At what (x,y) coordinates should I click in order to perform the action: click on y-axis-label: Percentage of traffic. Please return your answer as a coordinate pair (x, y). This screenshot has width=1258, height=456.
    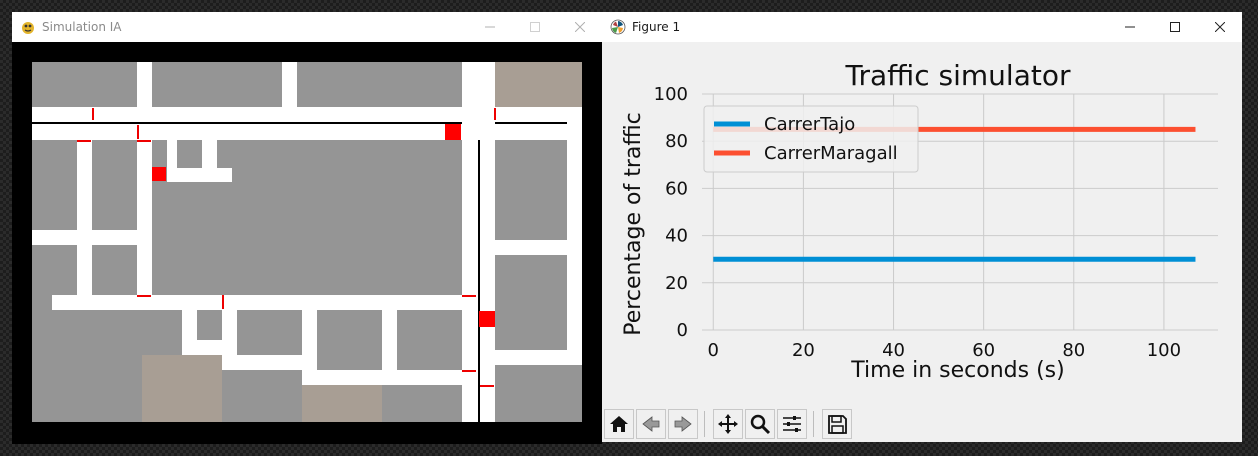
    Looking at the image, I should click on (633, 223).